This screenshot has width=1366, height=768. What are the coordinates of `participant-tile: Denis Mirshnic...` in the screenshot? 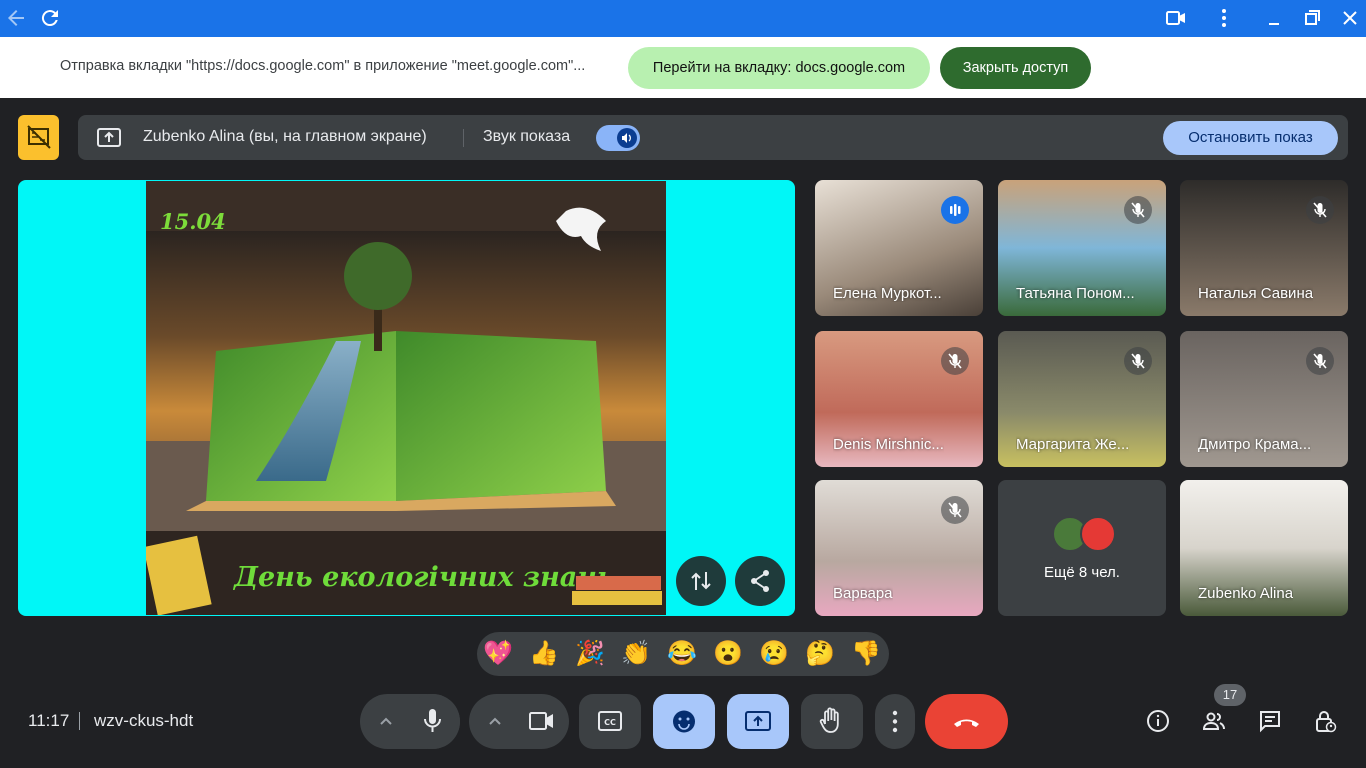 It's located at (899, 399).